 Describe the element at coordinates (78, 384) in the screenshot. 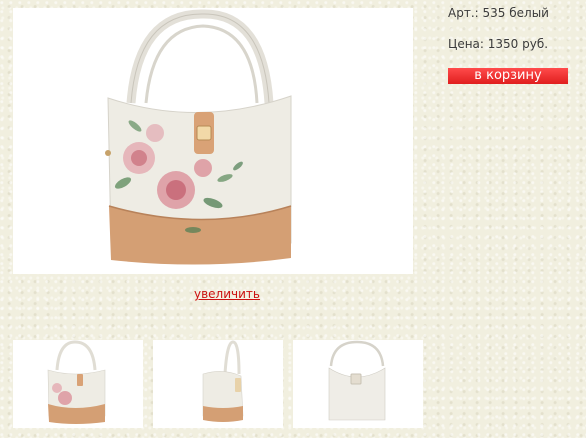

I see `thumbnail-front` at that location.